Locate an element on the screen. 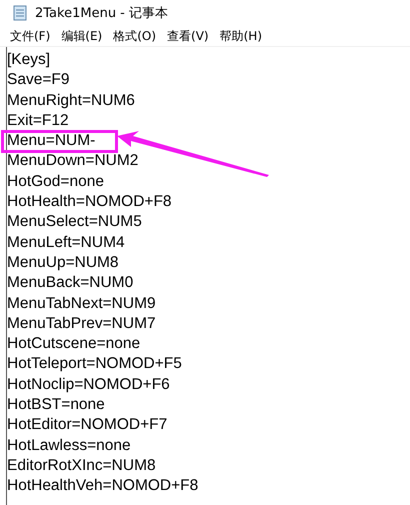  menu-item: 文件(F) is located at coordinates (30, 36).